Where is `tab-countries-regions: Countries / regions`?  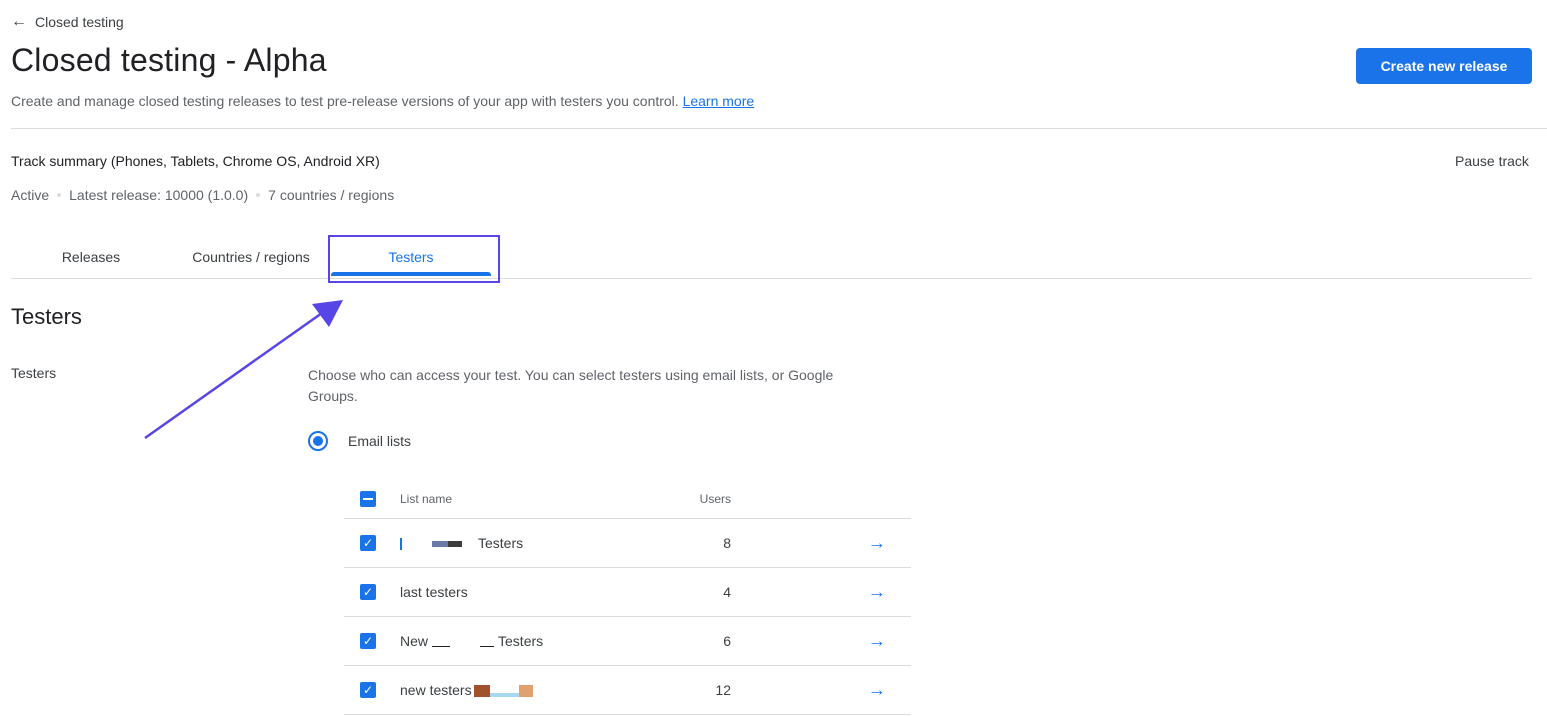
tab-countries-regions: Countries / regions is located at coordinates (251, 257).